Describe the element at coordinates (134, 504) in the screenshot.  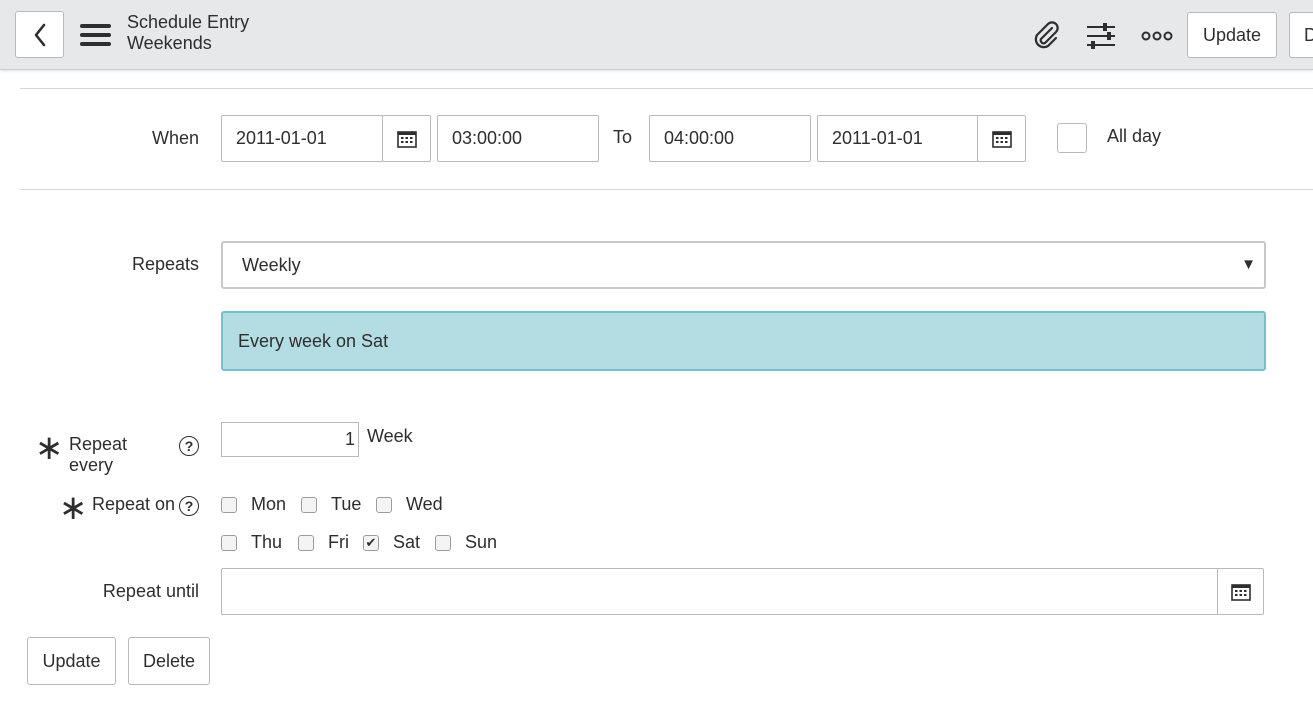
I see `repeat-on-label: Repeat on` at that location.